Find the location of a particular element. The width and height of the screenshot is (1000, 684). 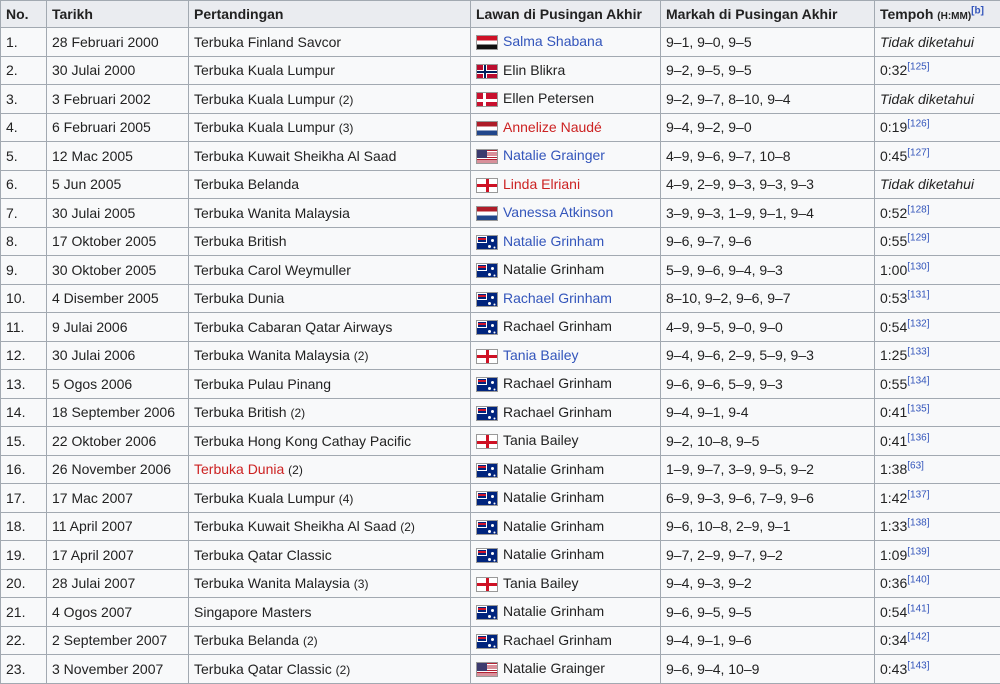

cell-duration: Tidak diketahui is located at coordinates (937, 42).